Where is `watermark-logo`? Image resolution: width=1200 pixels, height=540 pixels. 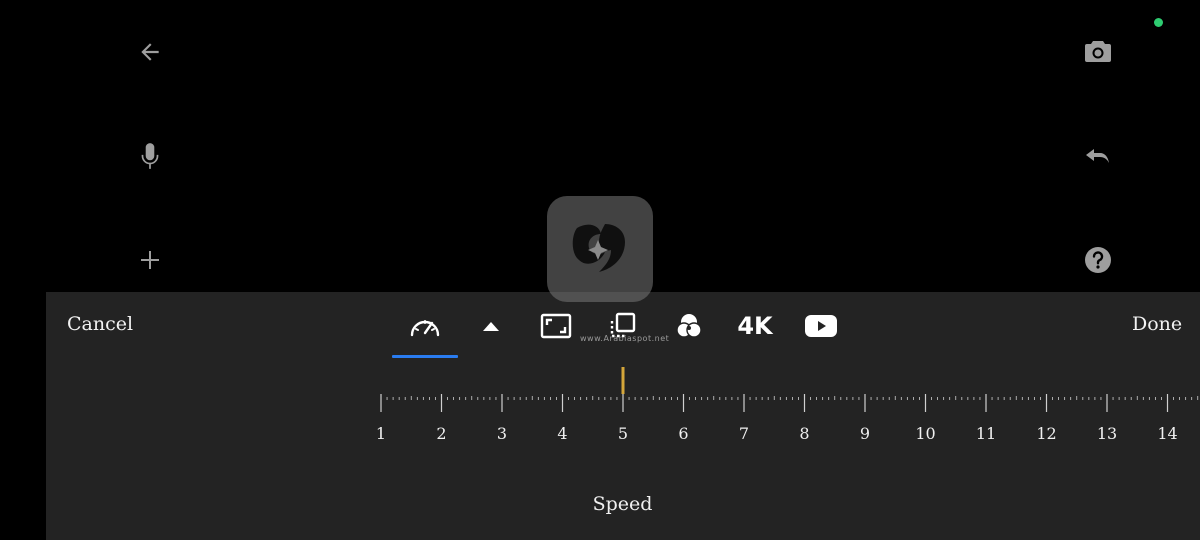 watermark-logo is located at coordinates (600, 249).